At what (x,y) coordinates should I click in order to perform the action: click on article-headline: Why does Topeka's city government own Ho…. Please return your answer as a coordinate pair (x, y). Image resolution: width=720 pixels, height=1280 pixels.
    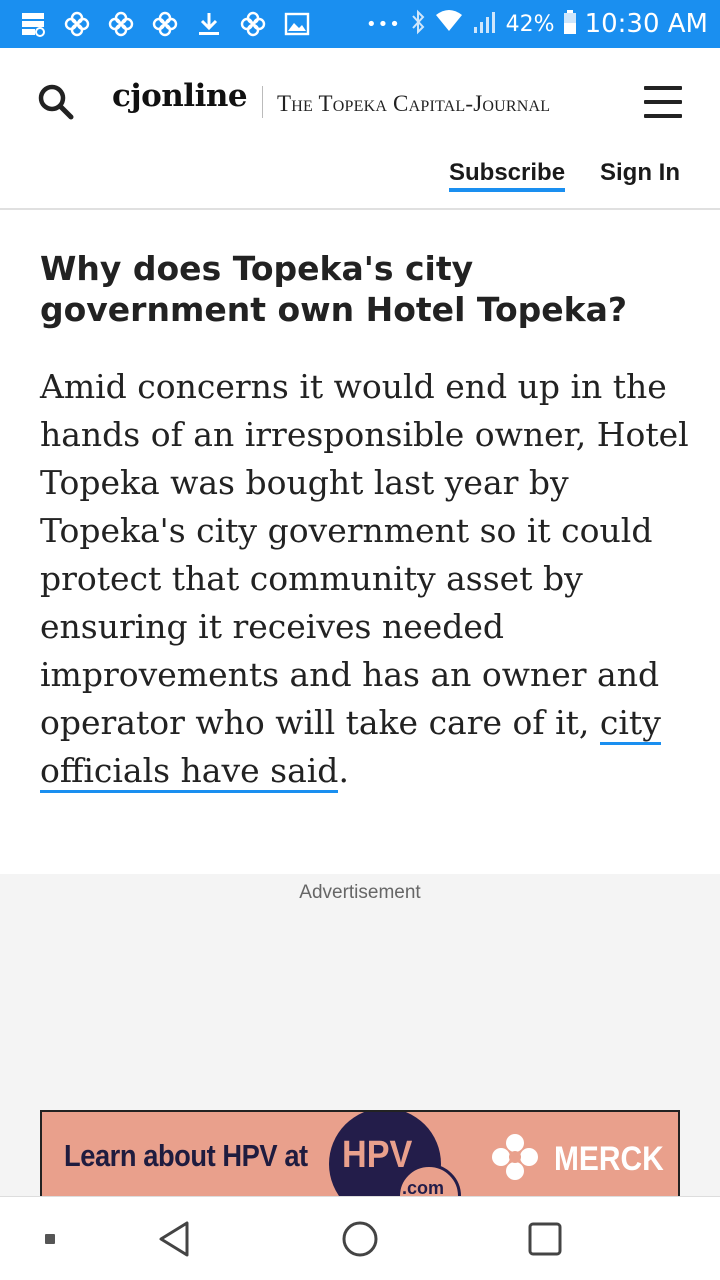
    Looking at the image, I should click on (334, 289).